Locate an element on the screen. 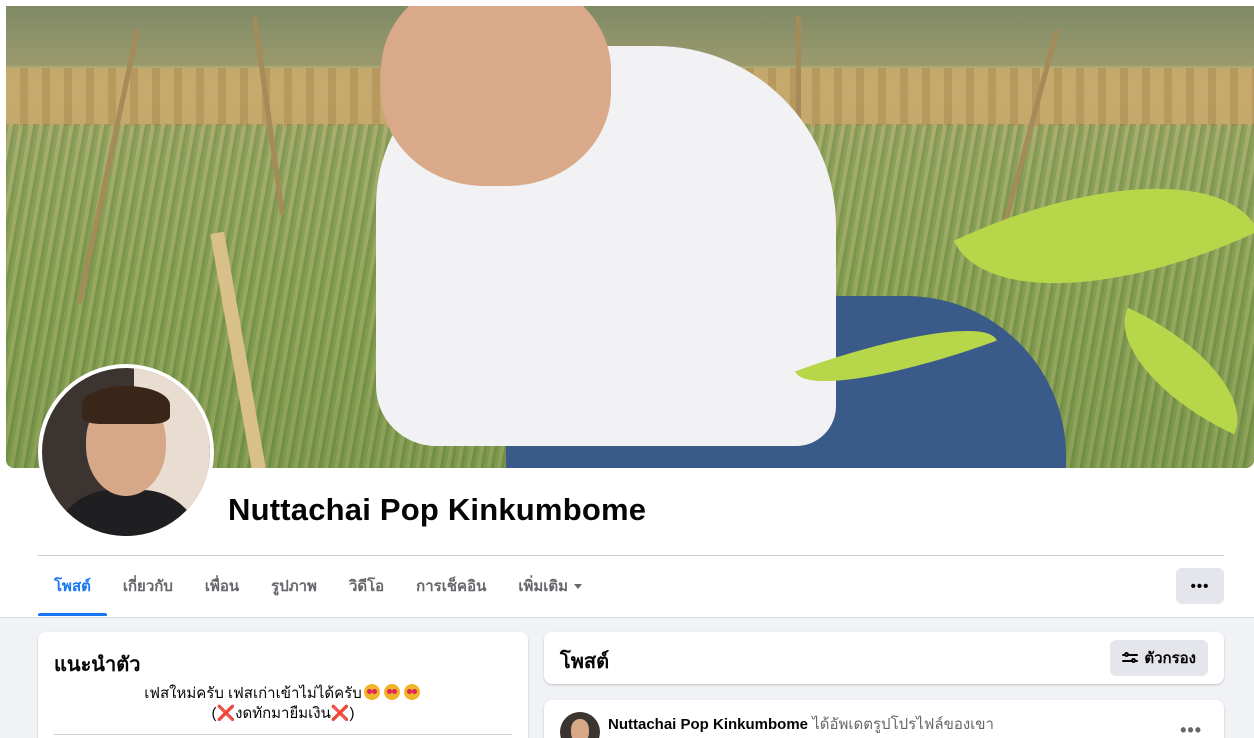 This screenshot has width=1254, height=738. posts-header-card: โพสต์ ตัวกรอง is located at coordinates (884, 658).